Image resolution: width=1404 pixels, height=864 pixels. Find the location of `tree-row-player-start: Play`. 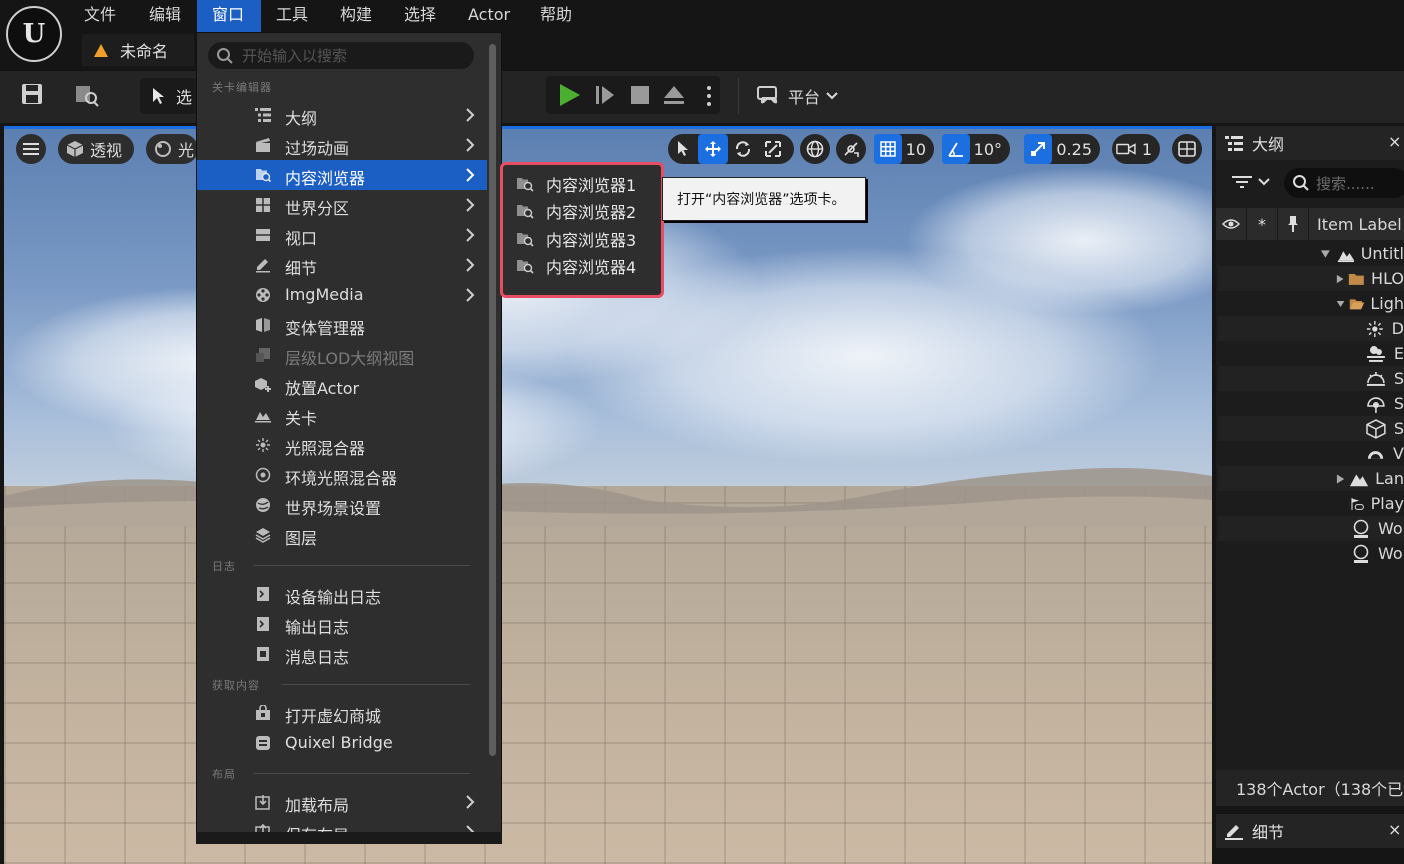

tree-row-player-start: Play is located at coordinates (1311, 503).